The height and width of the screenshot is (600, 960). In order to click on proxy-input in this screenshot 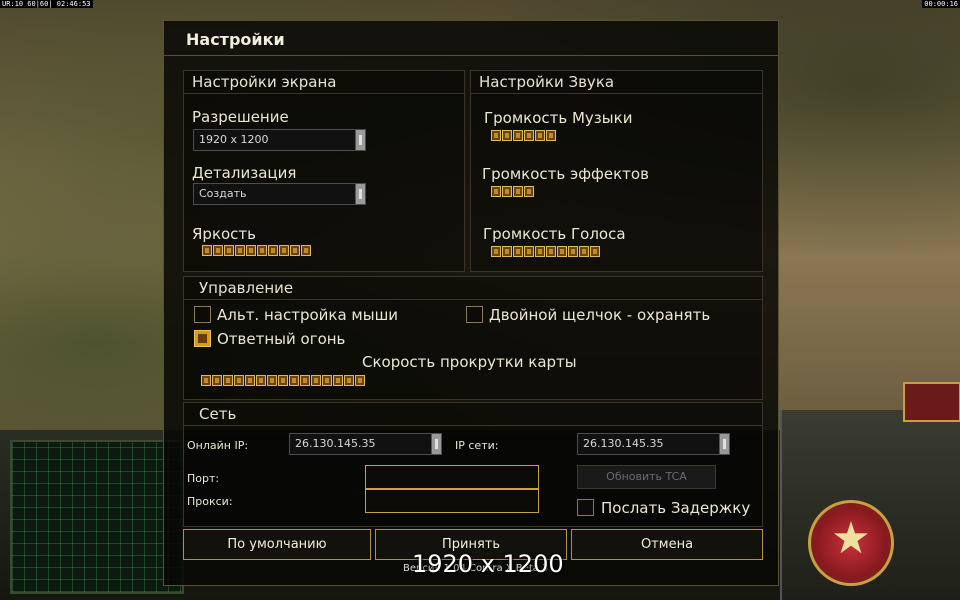, I will do `click(452, 501)`.